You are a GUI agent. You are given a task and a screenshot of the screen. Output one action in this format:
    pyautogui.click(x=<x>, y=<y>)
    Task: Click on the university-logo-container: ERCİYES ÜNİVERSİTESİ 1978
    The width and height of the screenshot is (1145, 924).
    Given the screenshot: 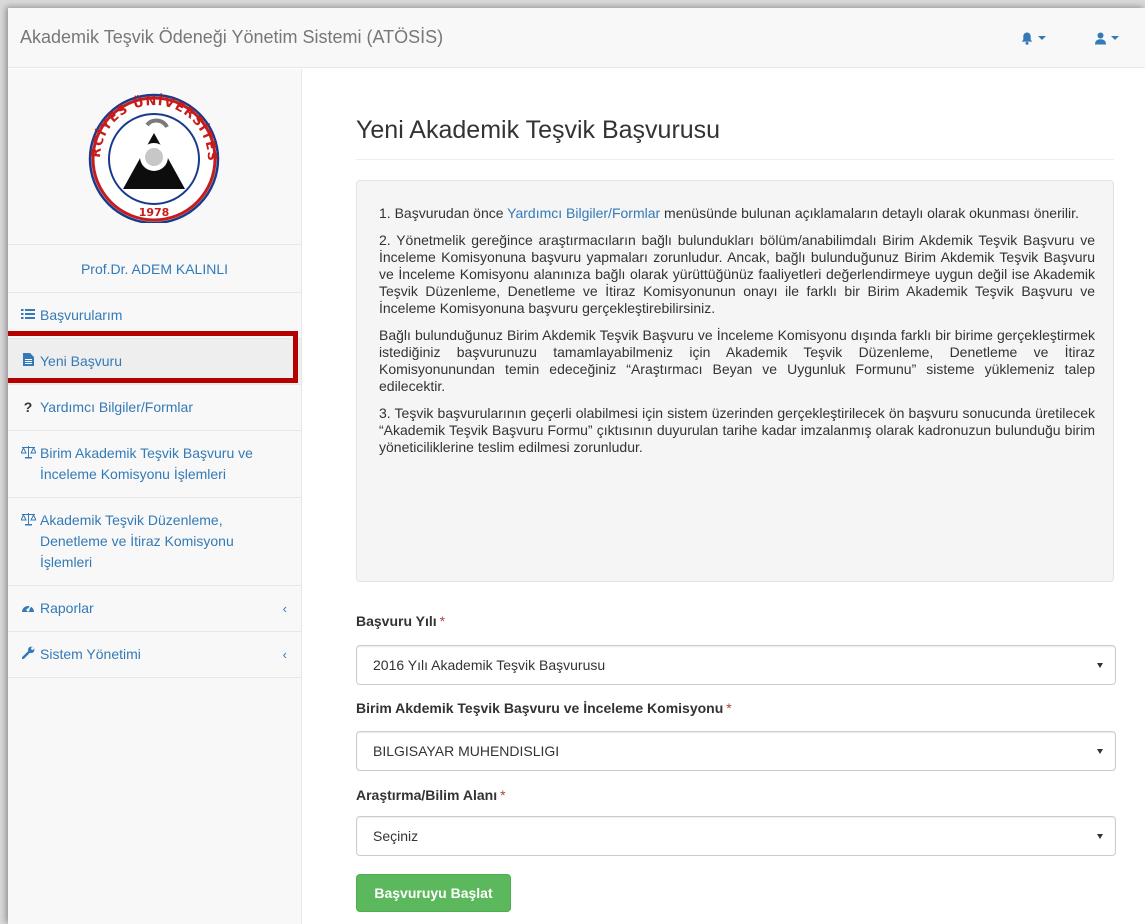 What is the action you would take?
    pyautogui.click(x=154, y=157)
    